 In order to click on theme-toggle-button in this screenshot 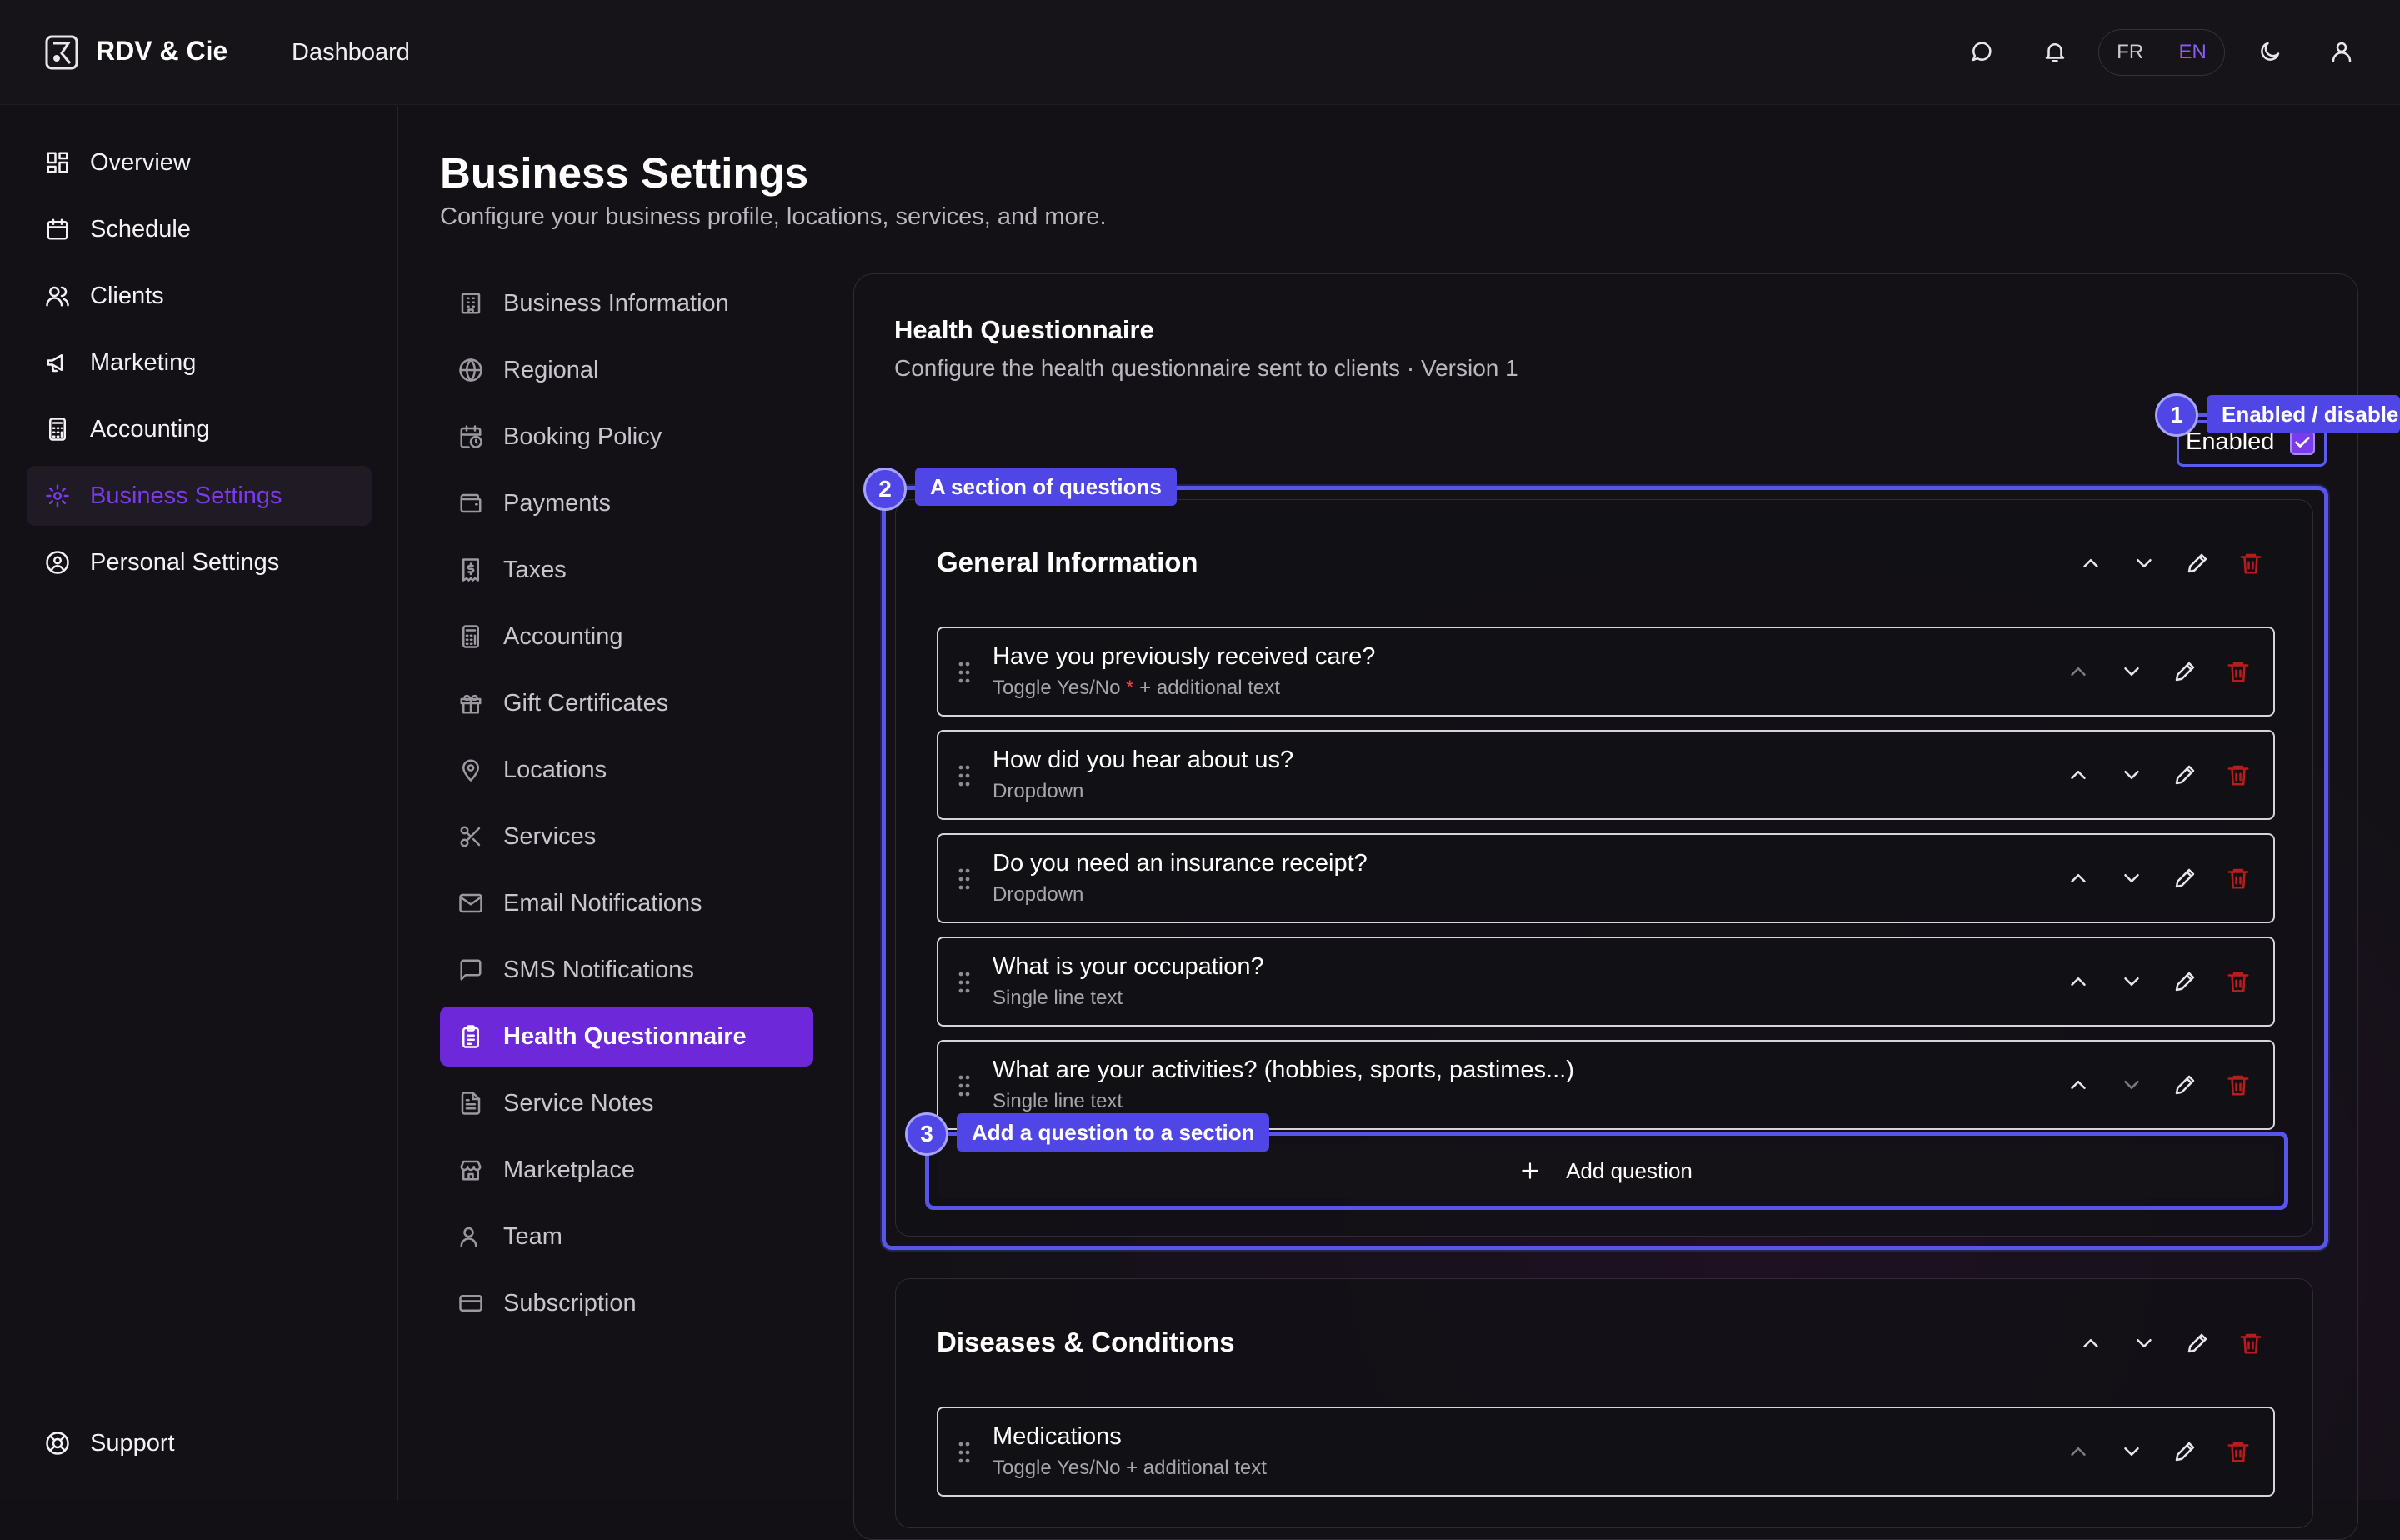, I will do `click(2270, 51)`.